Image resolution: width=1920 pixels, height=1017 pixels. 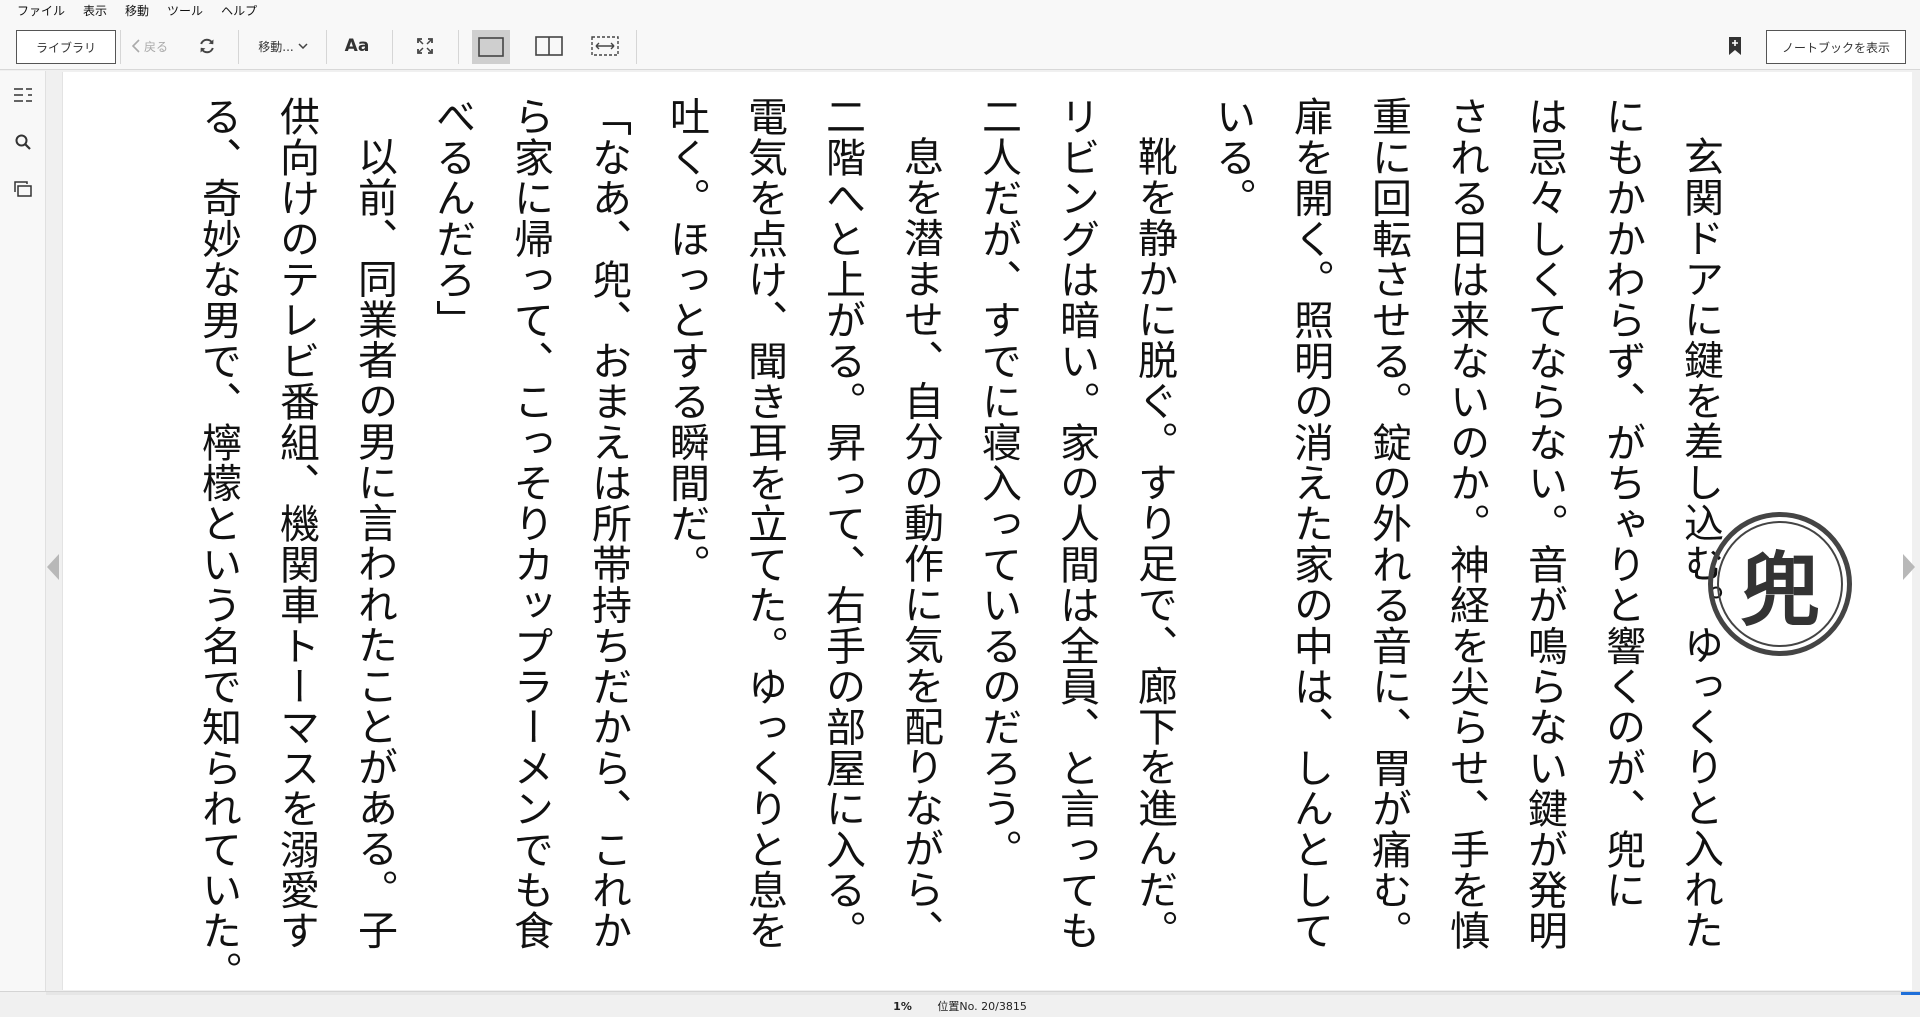 I want to click on text-column: る、奇妙な男で、檸檬という名で知られていた。, so click(x=218, y=544).